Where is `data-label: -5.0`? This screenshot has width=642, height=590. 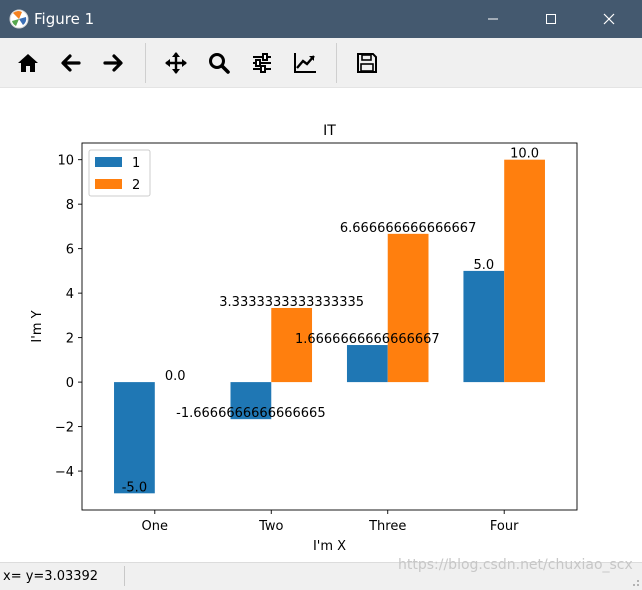 data-label: -5.0 is located at coordinates (134, 487).